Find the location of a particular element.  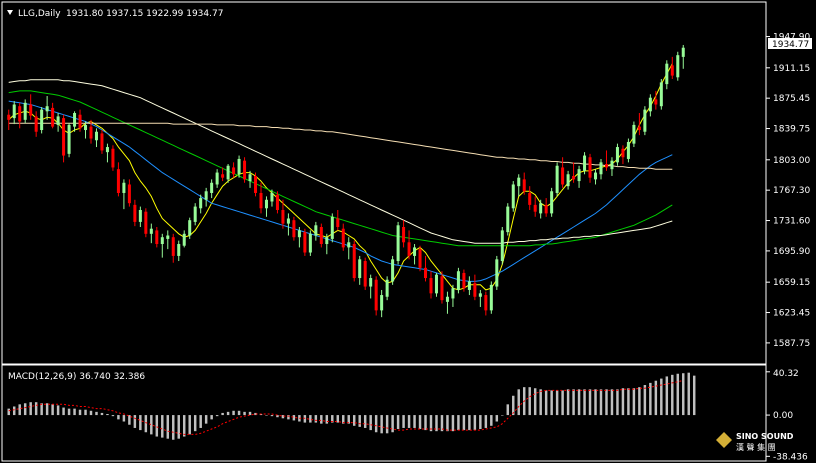

y-tick-label: 1911.15 is located at coordinates (791, 69).